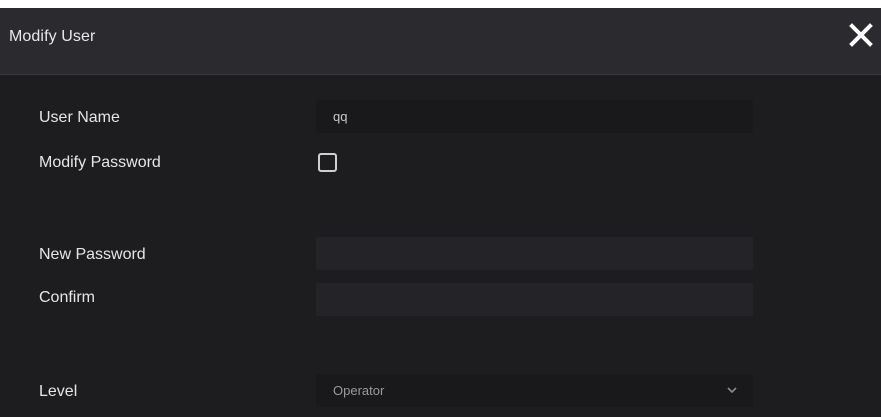  Describe the element at coordinates (534, 390) in the screenshot. I see `level-select: Operator` at that location.